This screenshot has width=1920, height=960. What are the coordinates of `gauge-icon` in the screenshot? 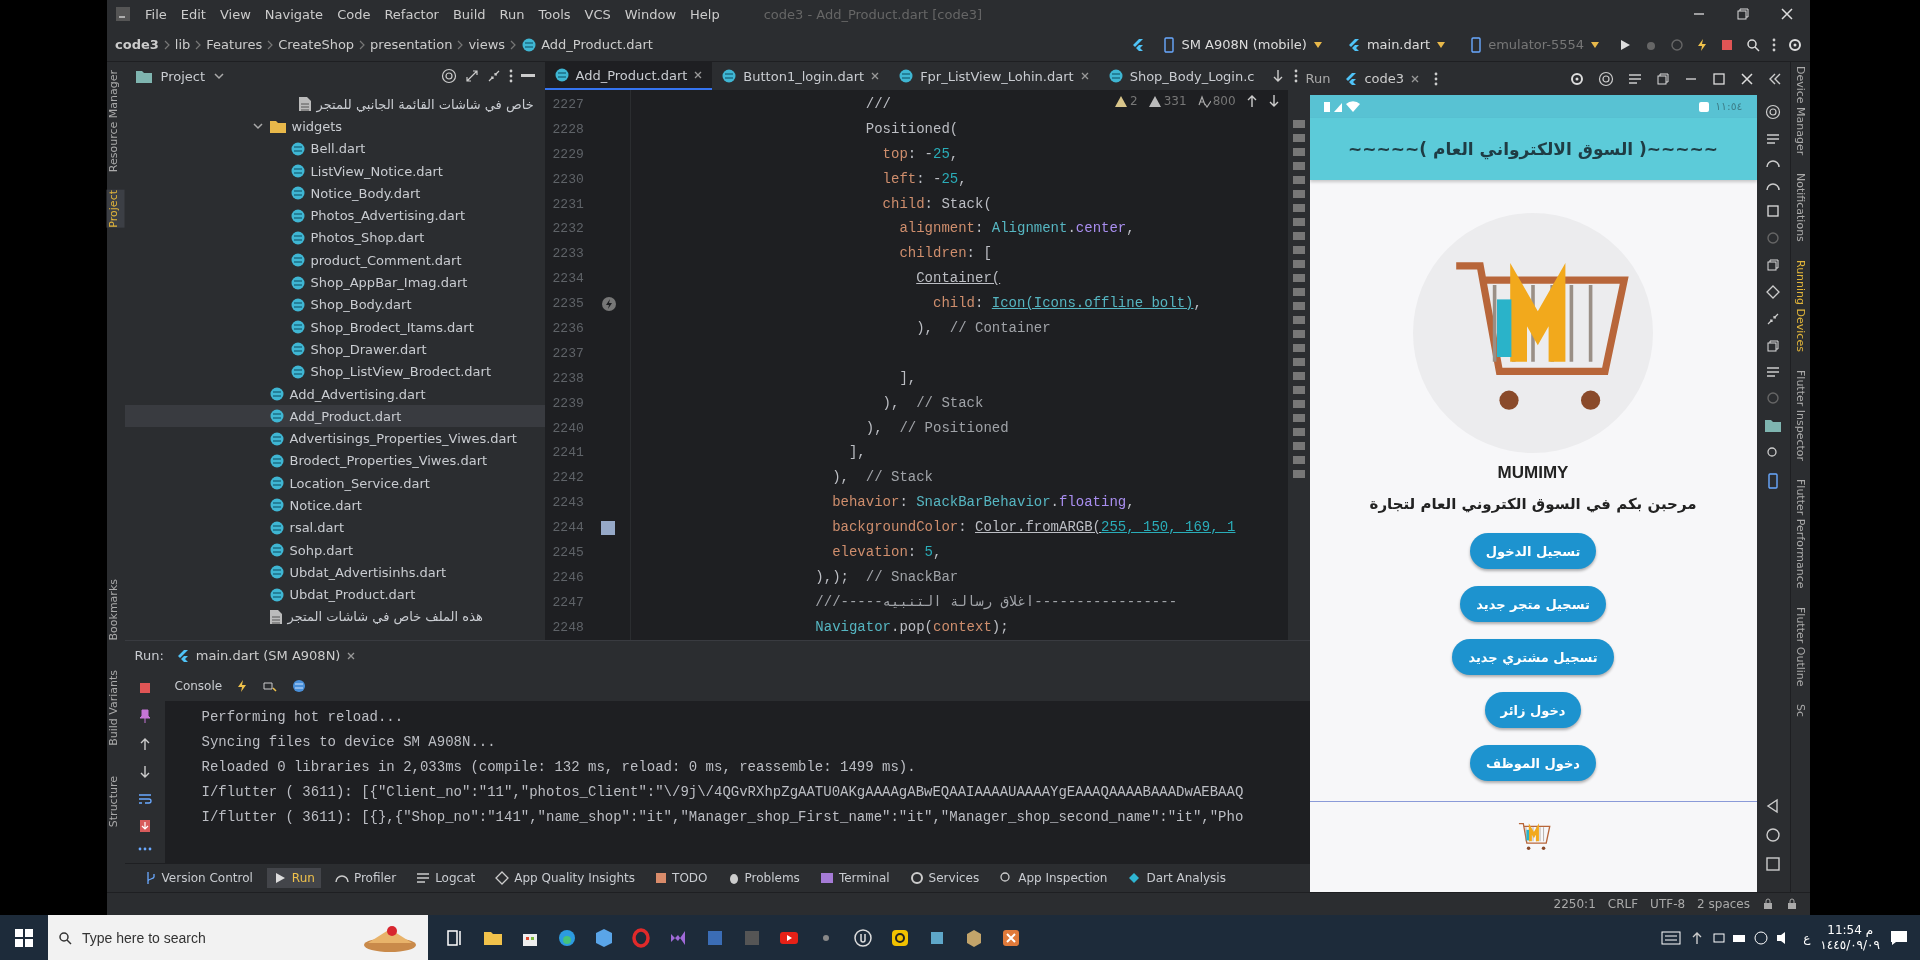 It's located at (1773, 163).